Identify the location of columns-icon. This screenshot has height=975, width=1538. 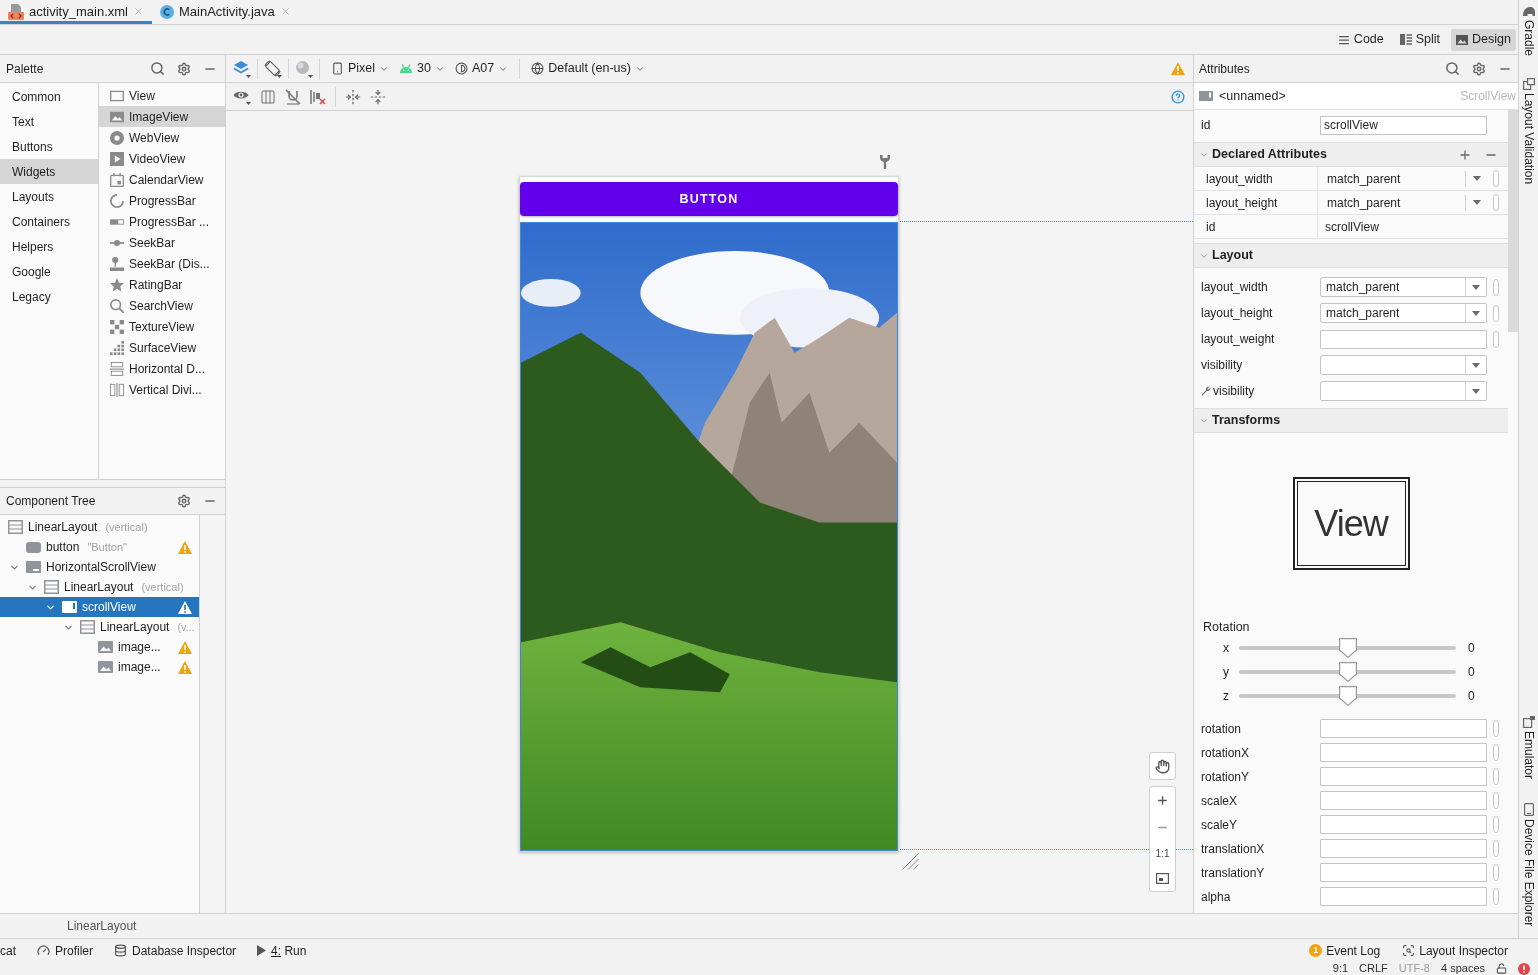
(268, 96).